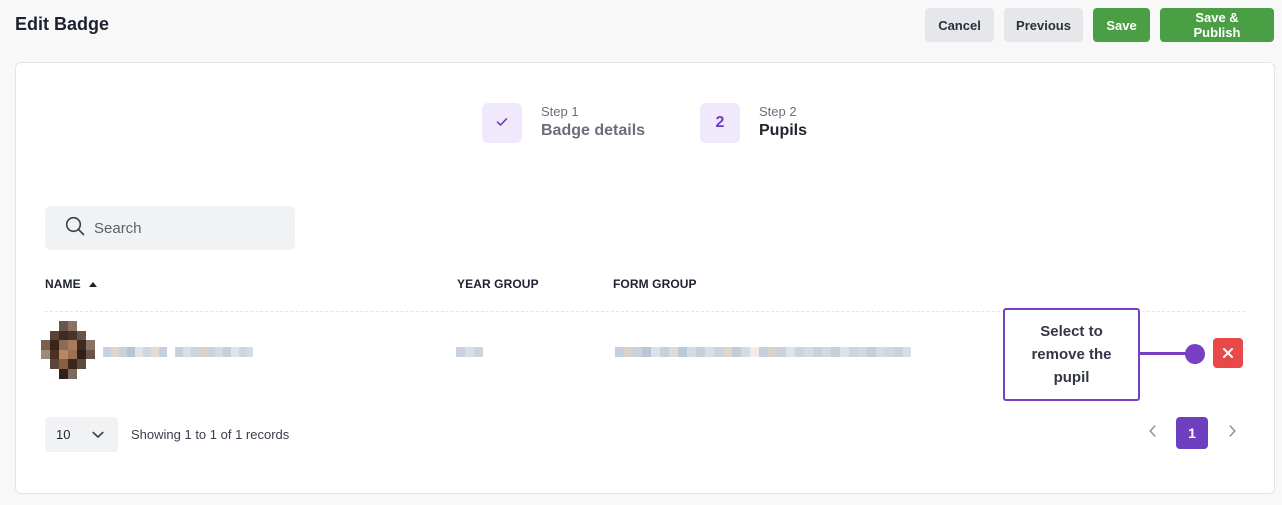 The width and height of the screenshot is (1282, 505). I want to click on previous-button: Previous, so click(1043, 25).